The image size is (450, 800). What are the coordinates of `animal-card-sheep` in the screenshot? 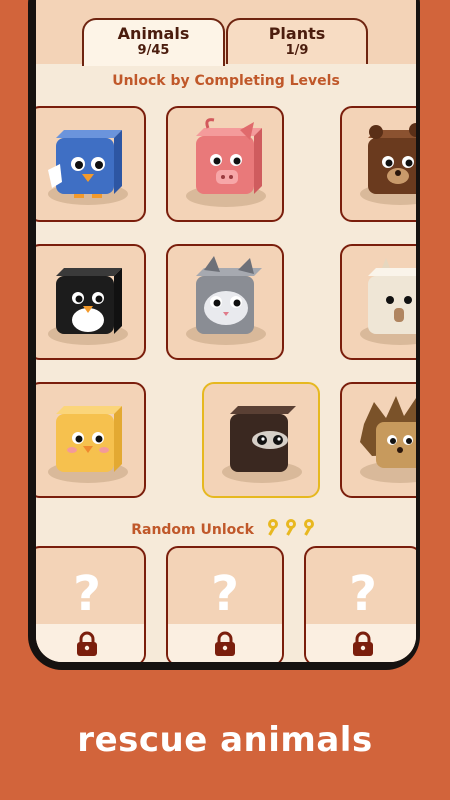 It's located at (378, 302).